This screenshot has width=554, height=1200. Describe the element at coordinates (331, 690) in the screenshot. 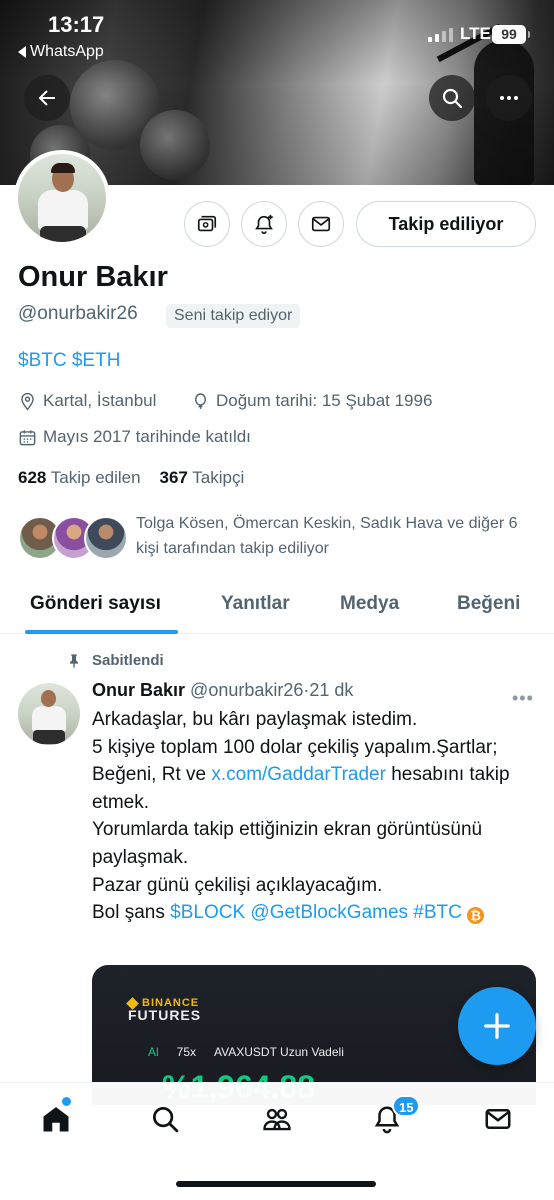

I see `tweet-time: 21 dk` at that location.